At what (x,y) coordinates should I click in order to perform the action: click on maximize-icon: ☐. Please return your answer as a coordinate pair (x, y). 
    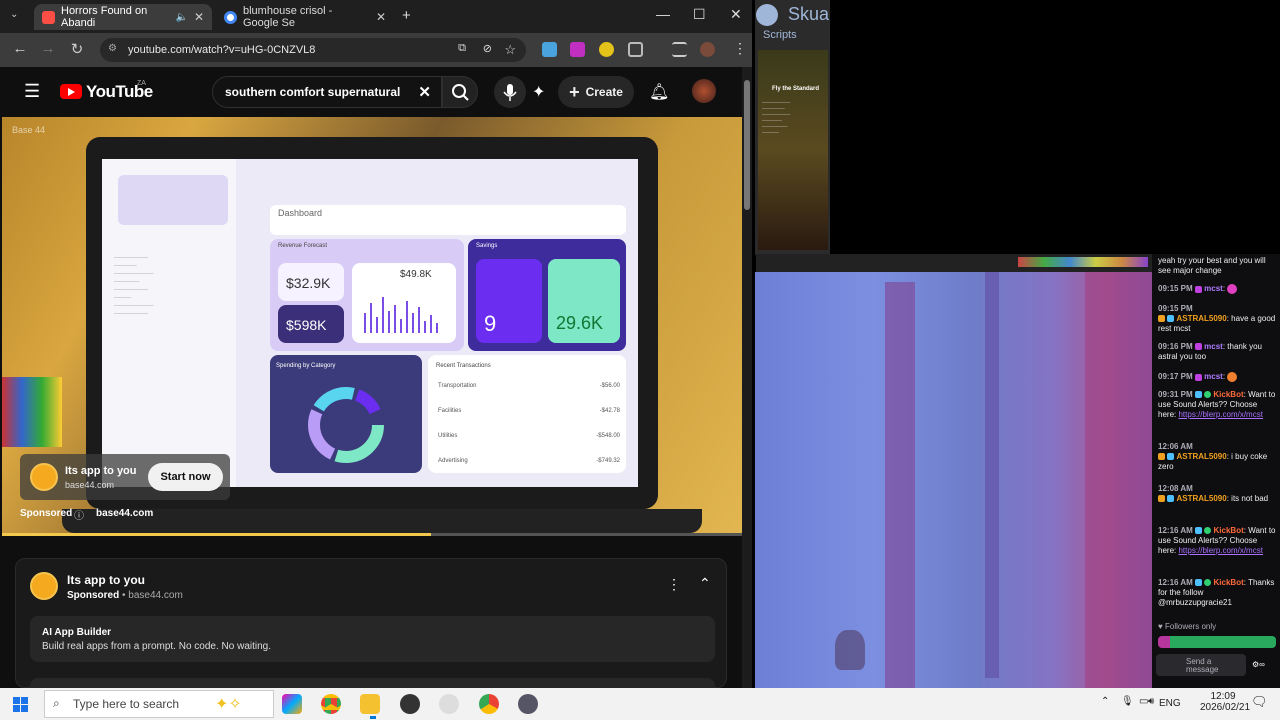
    Looking at the image, I should click on (699, 14).